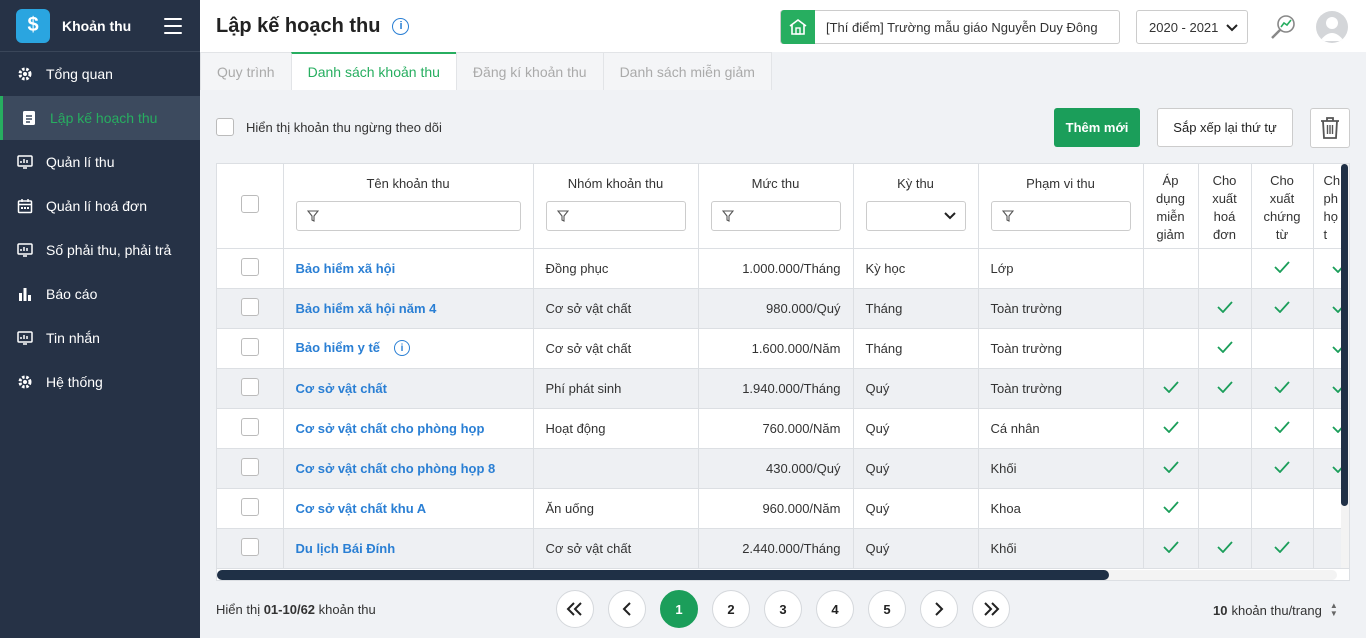 This screenshot has height=638, width=1366. Describe the element at coordinates (1192, 27) in the screenshot. I see `school-year-select: 2020 - 2021` at that location.